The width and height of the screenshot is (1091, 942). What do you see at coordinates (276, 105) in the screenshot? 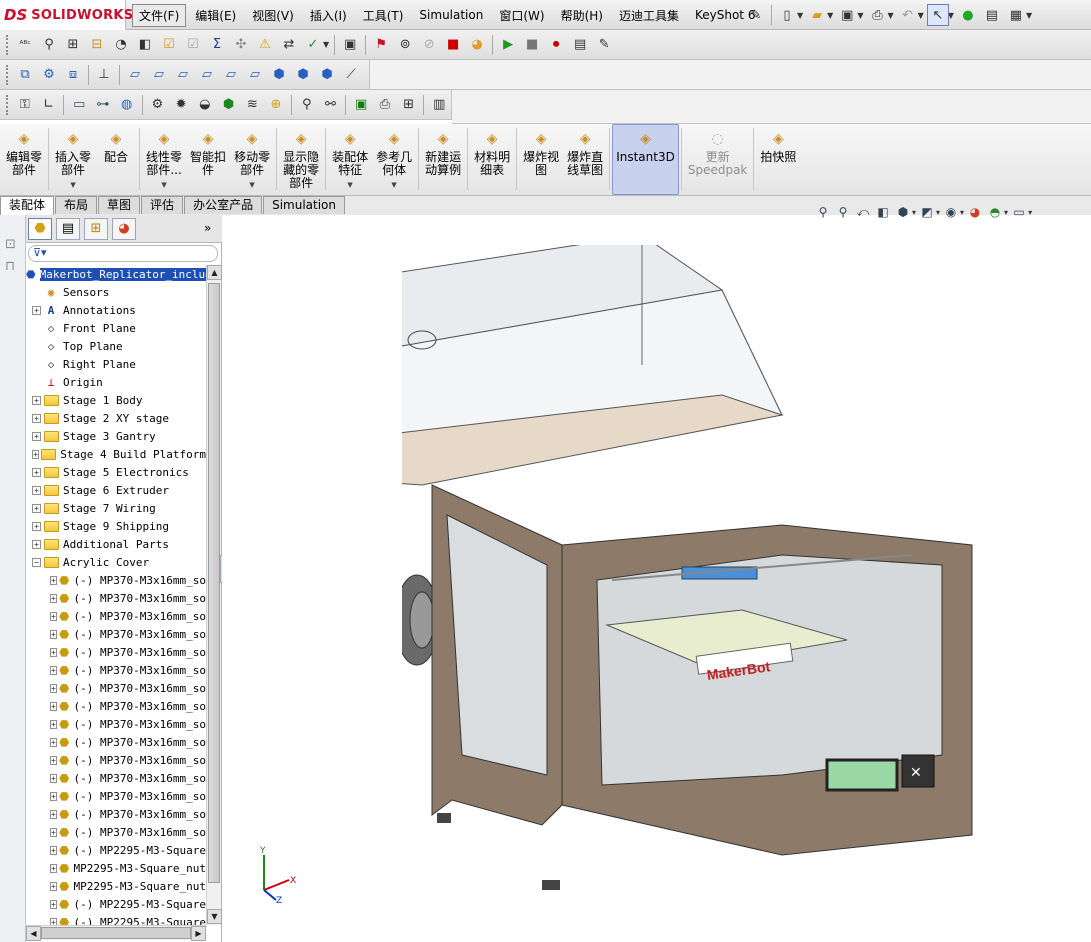
I see `bearing-icon: ⊕` at bounding box center [276, 105].